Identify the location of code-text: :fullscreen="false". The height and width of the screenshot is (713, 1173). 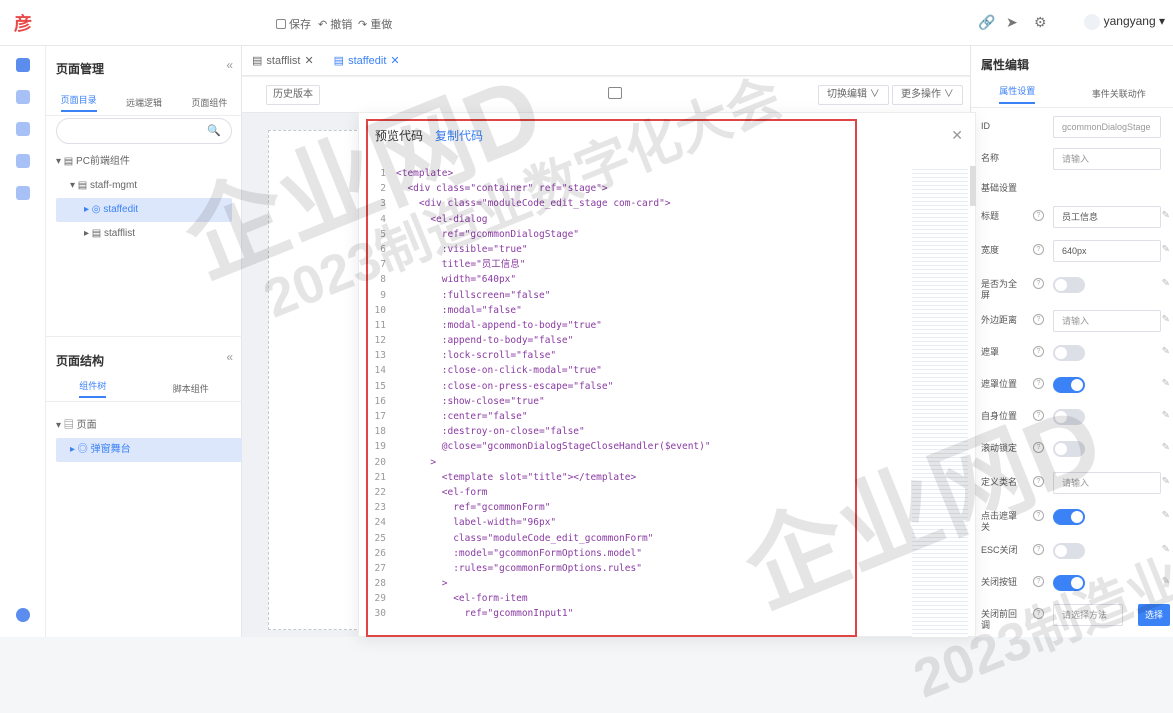
(473, 295).